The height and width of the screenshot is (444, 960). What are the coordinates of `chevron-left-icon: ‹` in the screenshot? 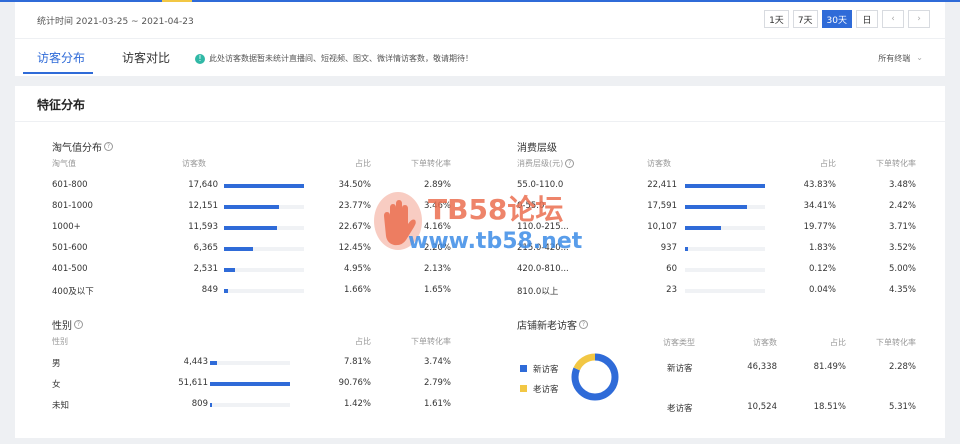 It's located at (893, 19).